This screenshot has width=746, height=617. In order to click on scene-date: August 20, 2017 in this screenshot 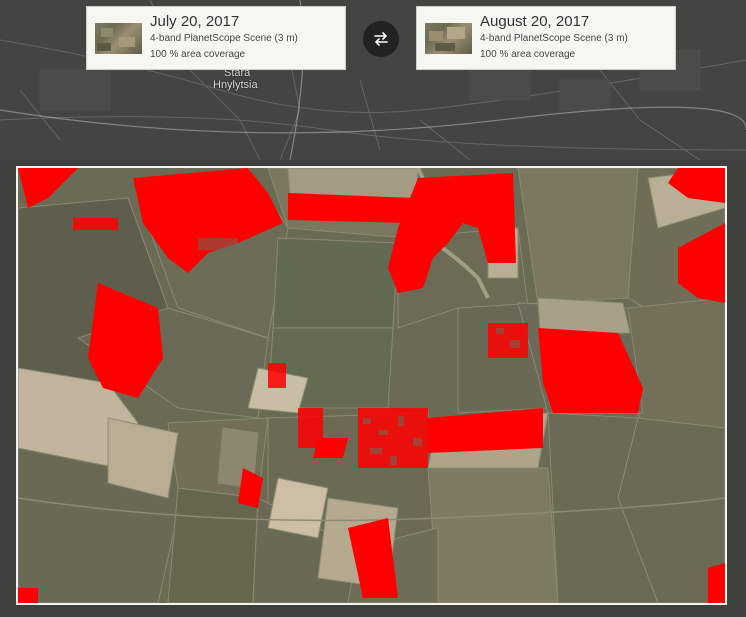, I will do `click(535, 21)`.